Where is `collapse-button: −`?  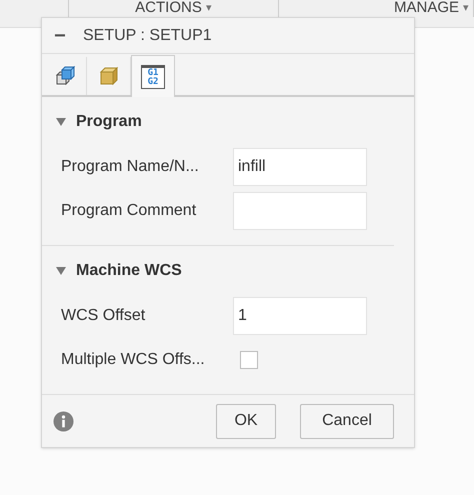 collapse-button: − is located at coordinates (60, 35).